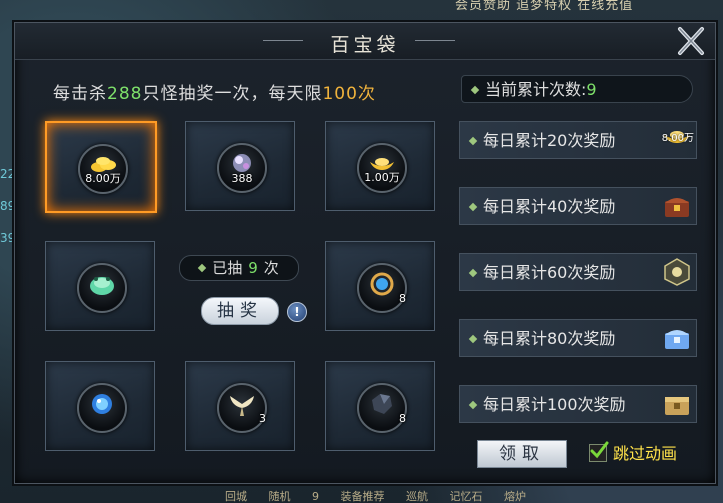 The height and width of the screenshot is (503, 723). What do you see at coordinates (554, 404) in the screenshot?
I see `reward-label: 每日累计100次奖励` at bounding box center [554, 404].